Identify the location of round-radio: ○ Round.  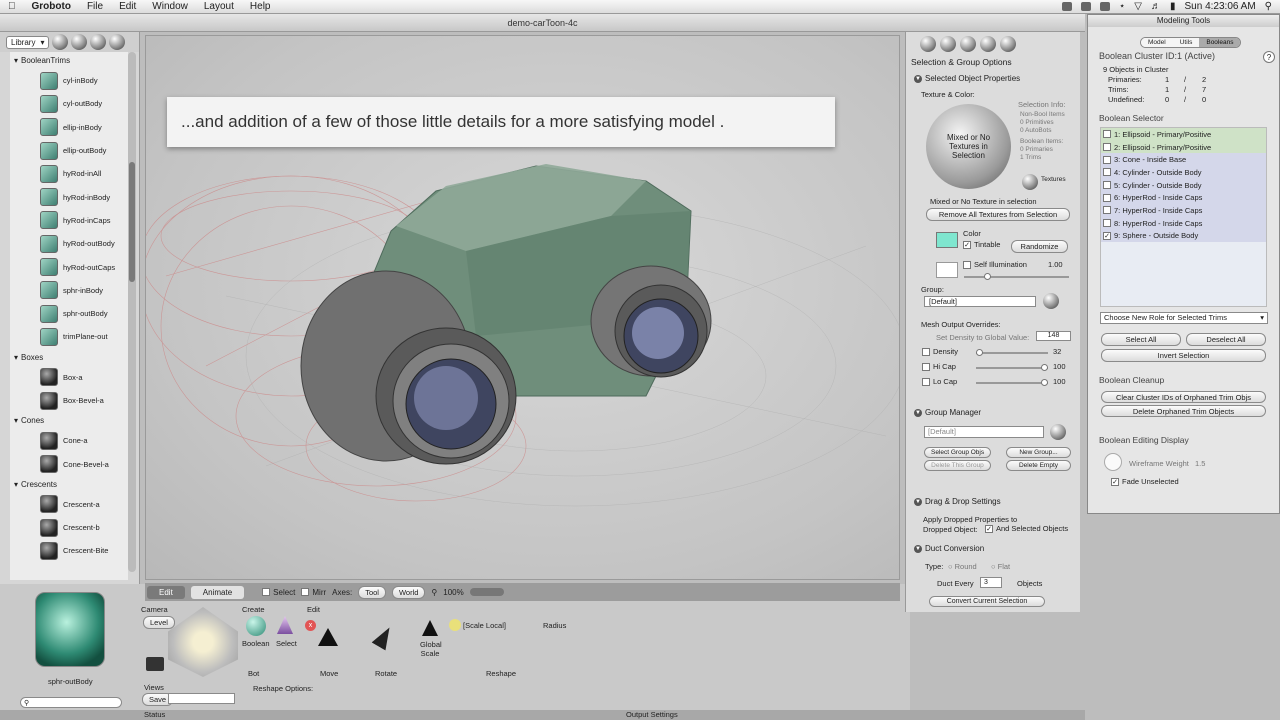
(962, 566).